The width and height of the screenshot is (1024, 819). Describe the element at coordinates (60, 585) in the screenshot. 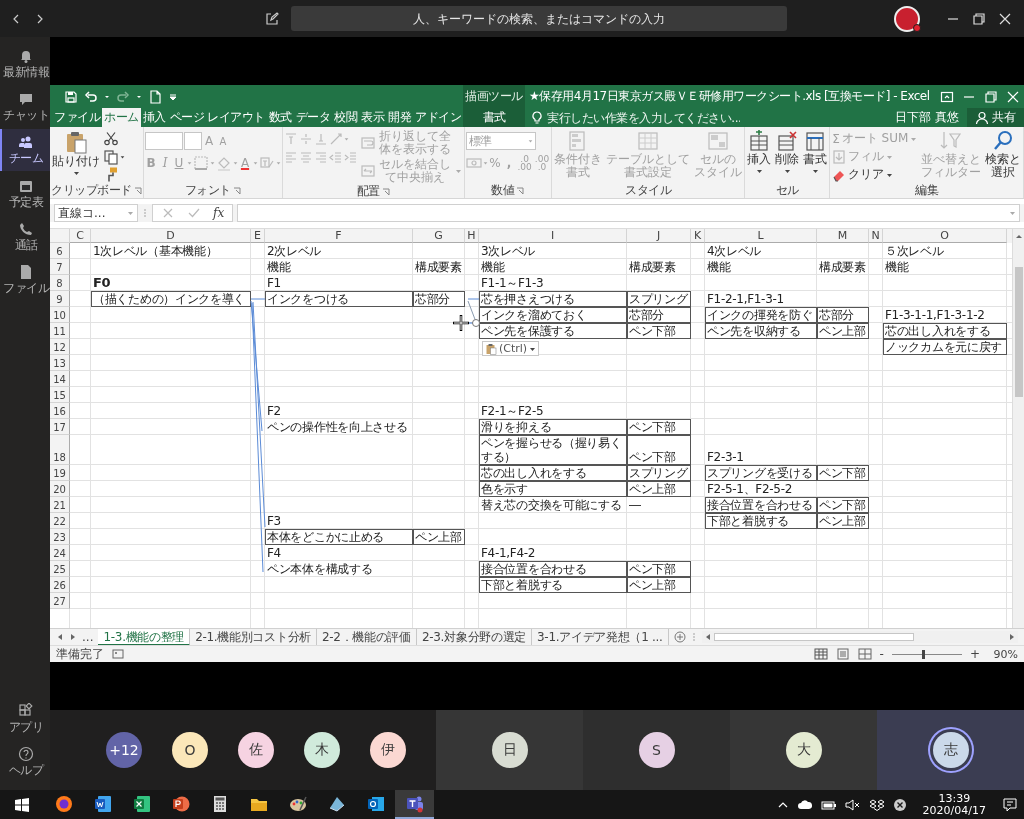

I see `row-number: 26` at that location.